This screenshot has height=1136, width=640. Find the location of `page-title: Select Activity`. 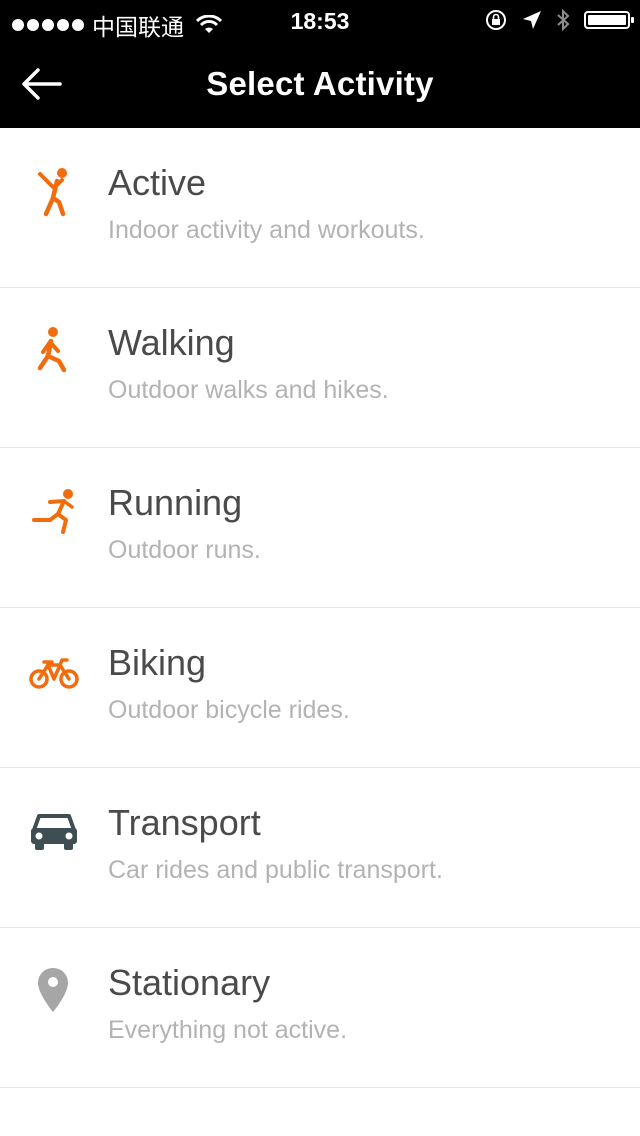

page-title: Select Activity is located at coordinates (320, 83).